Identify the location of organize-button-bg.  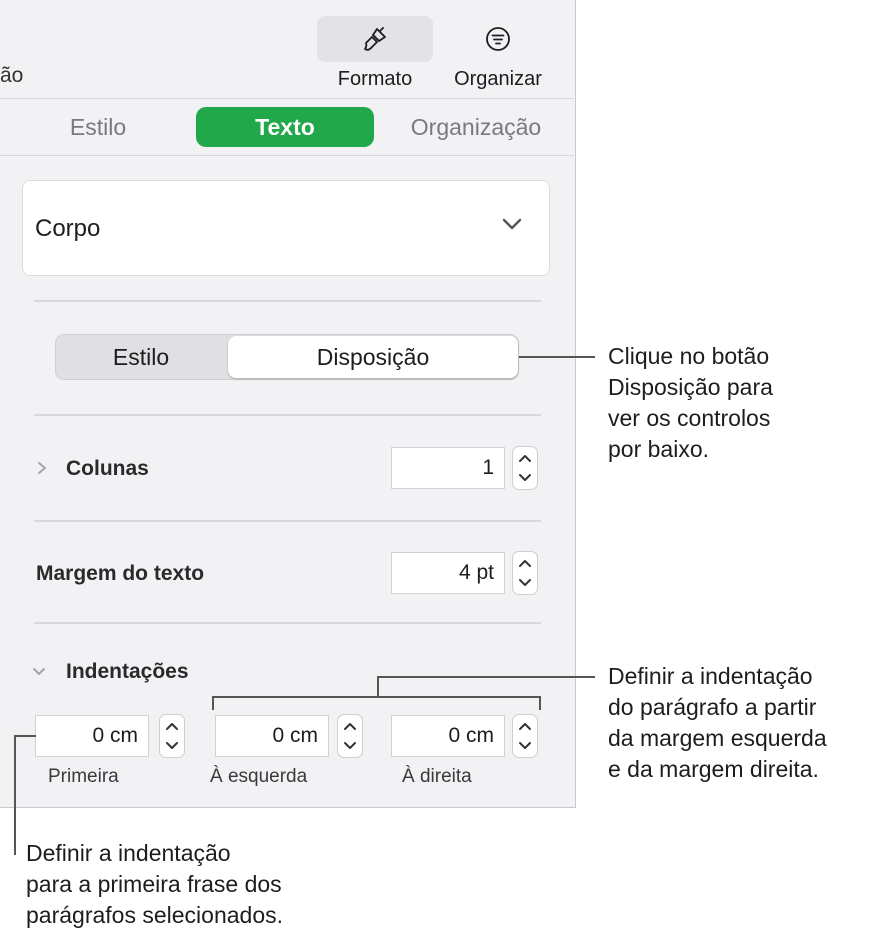
(498, 39).